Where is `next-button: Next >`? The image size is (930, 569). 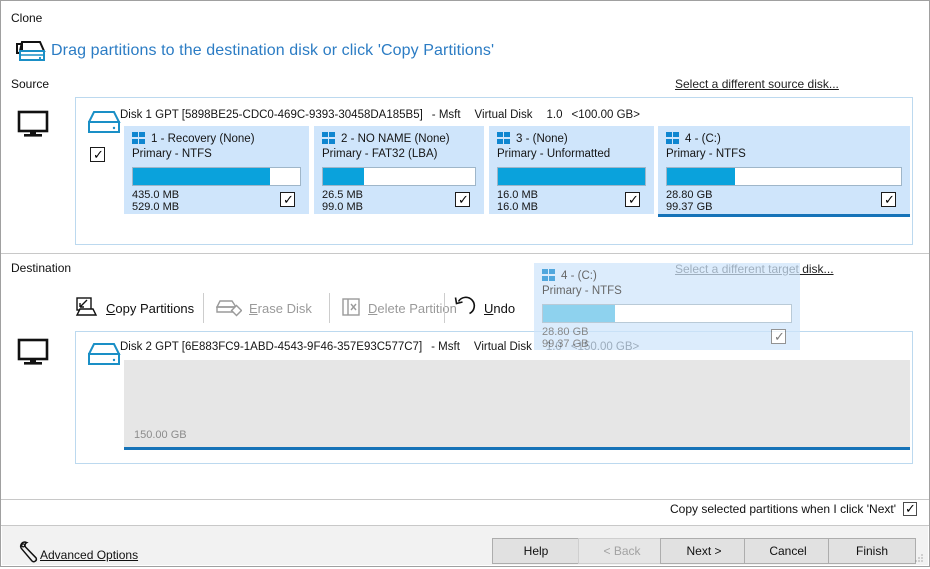
next-button: Next > is located at coordinates (704, 551).